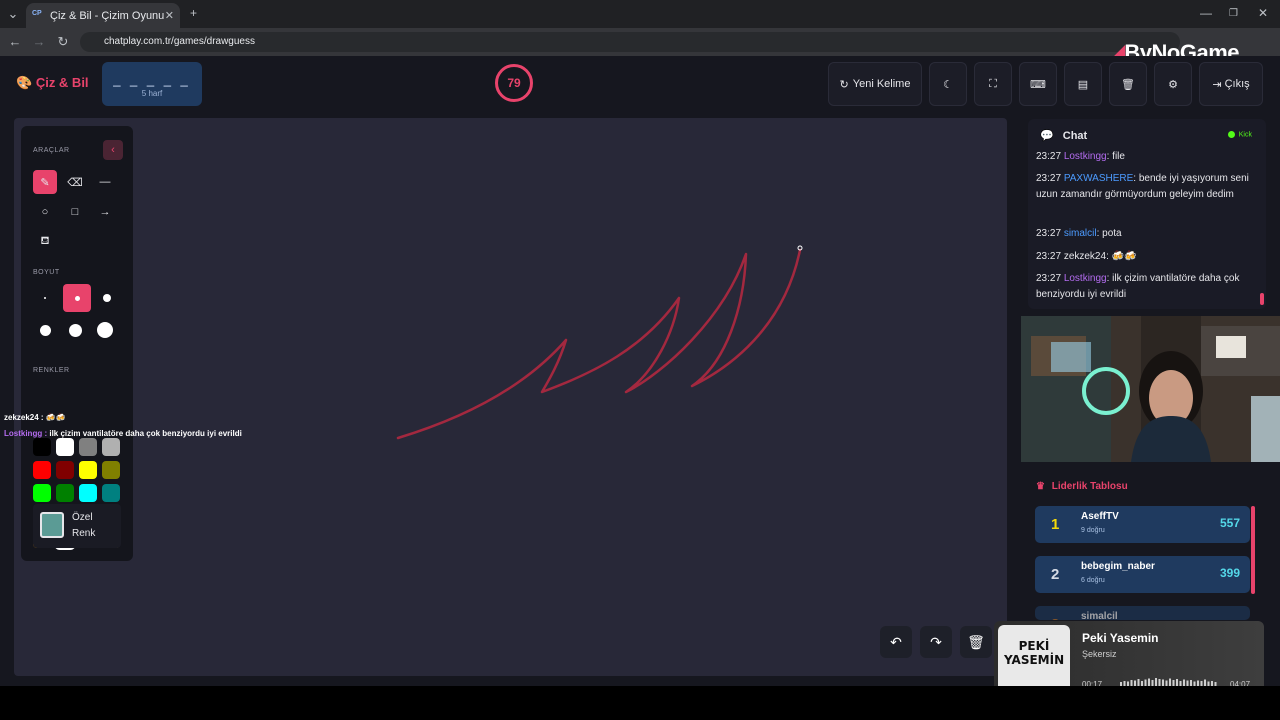  Describe the element at coordinates (52, 83) in the screenshot. I see `brand: 🎨 Çiz & Bil` at that location.